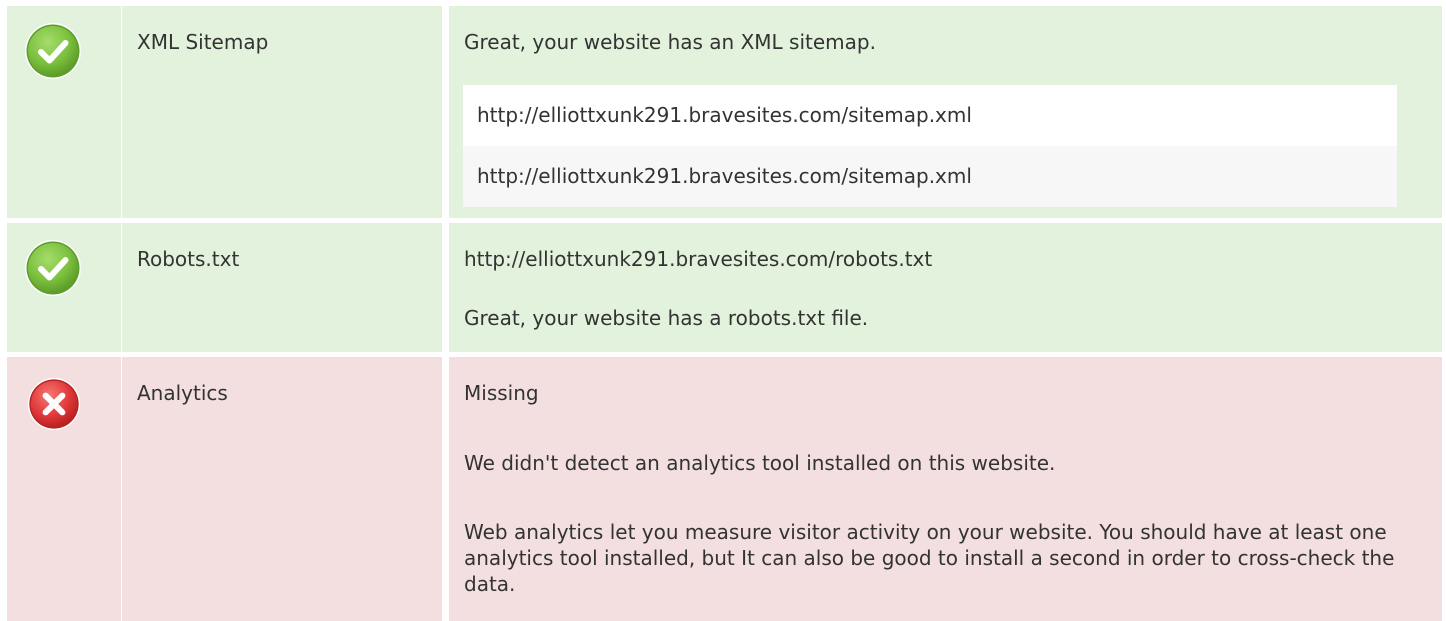 This screenshot has height=621, width=1446. Describe the element at coordinates (188, 259) in the screenshot. I see `check-label: Robots.txt` at that location.